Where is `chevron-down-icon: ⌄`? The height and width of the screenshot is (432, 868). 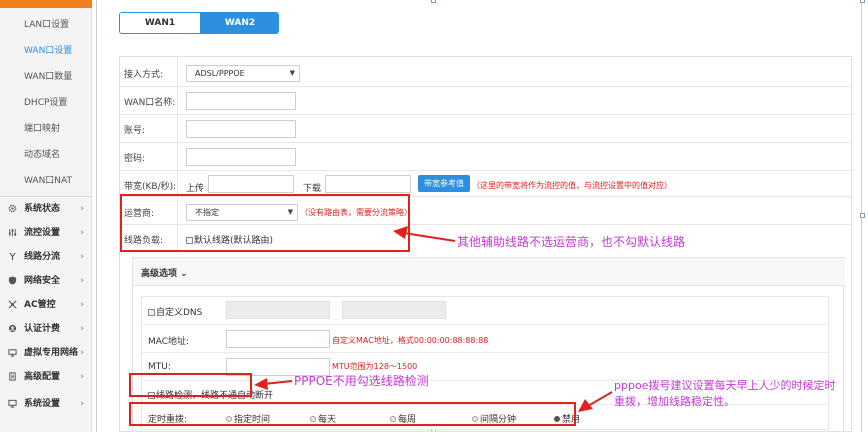
chevron-down-icon: ⌄ is located at coordinates (184, 274).